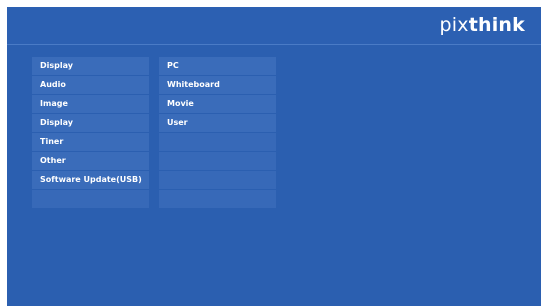 Image resolution: width=541 pixels, height=306 pixels. Describe the element at coordinates (217, 66) in the screenshot. I see `submenu-item-pc: PC` at that location.